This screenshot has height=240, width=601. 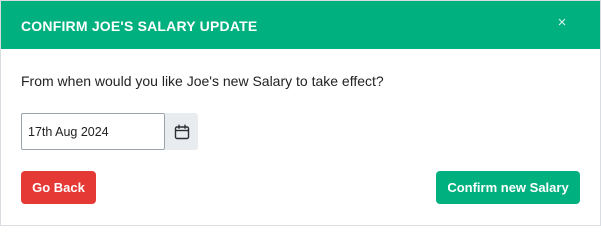 I want to click on close-icon: ×, so click(x=562, y=23).